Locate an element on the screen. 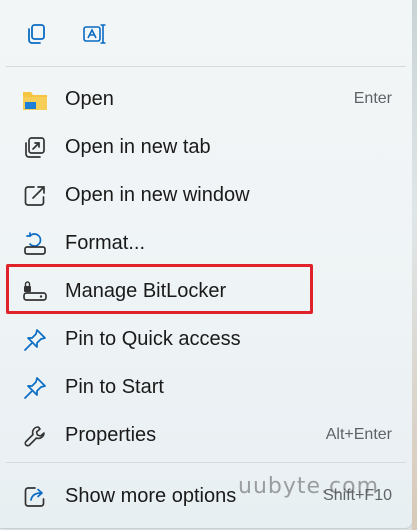 Image resolution: width=417 pixels, height=530 pixels. wrench-icon is located at coordinates (35, 436).